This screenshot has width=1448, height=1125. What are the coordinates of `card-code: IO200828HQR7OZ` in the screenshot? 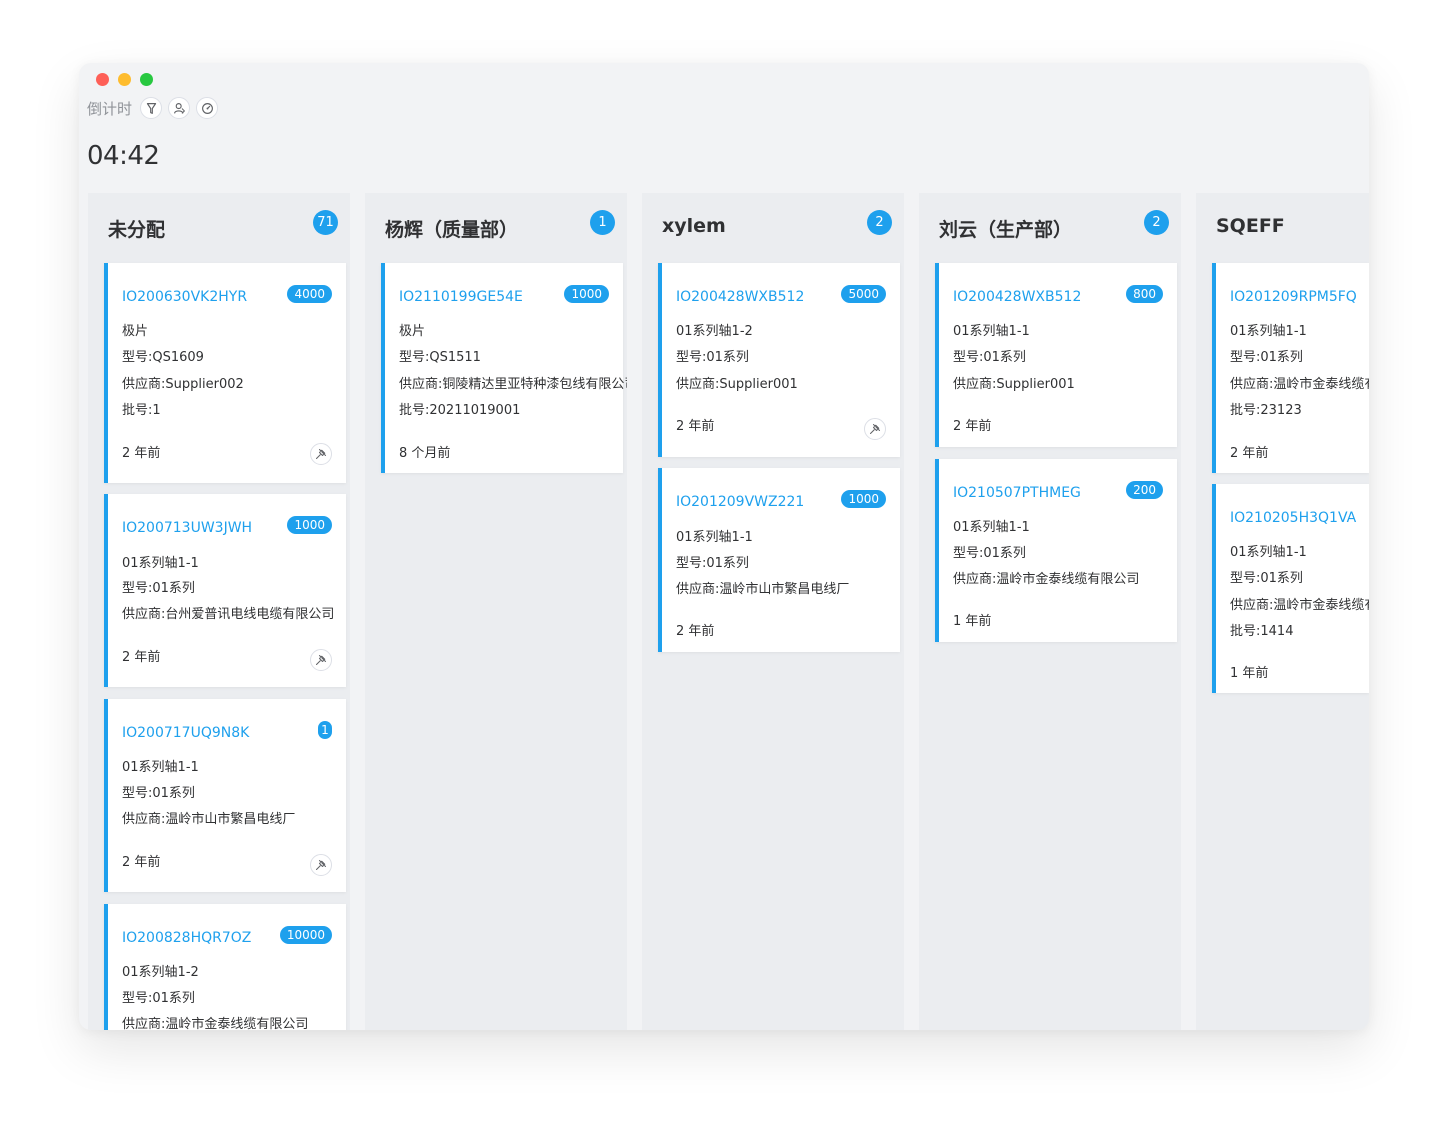 It's located at (186, 938).